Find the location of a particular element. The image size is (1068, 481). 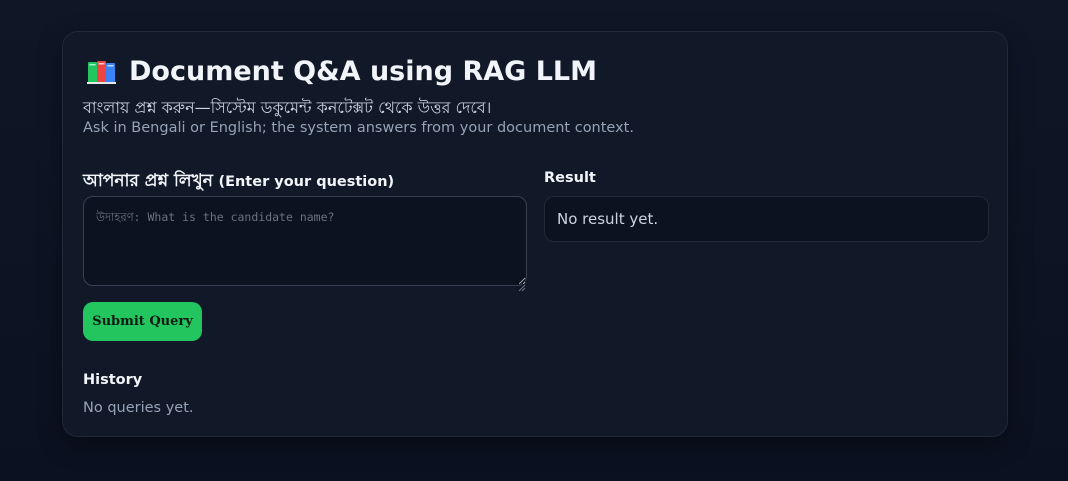

result-label: Result is located at coordinates (570, 178).